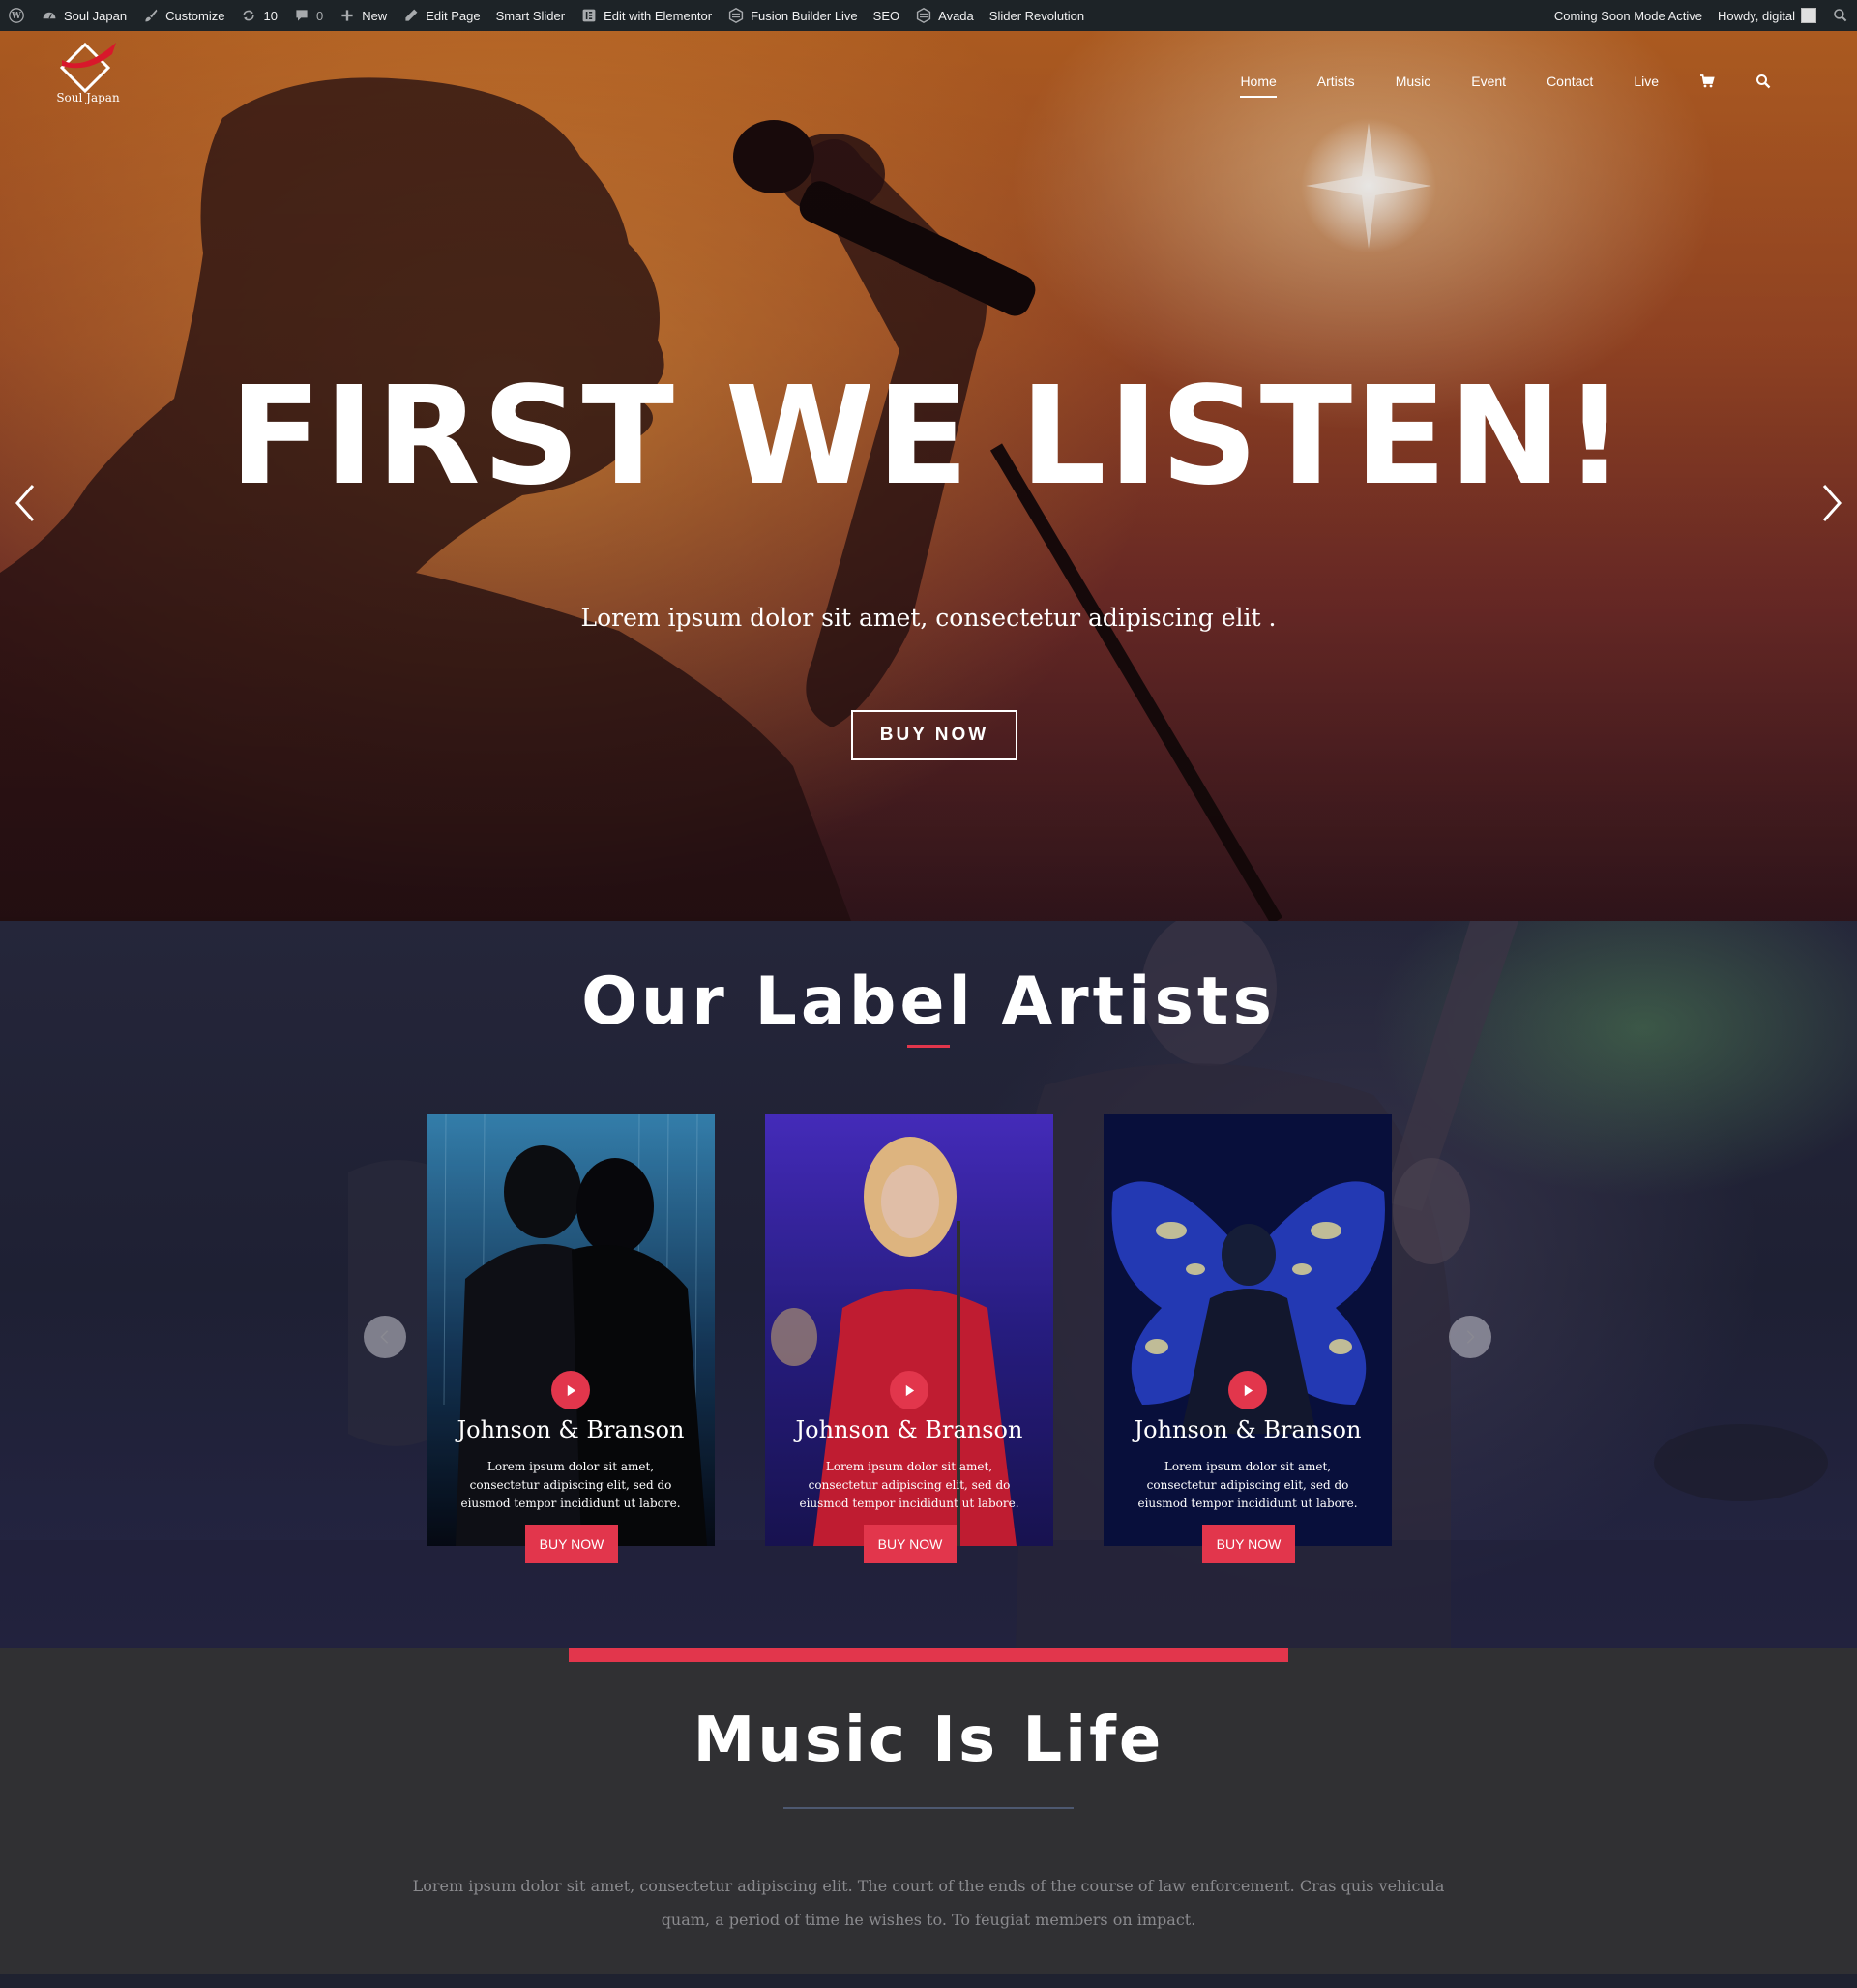 This screenshot has height=1988, width=1857. I want to click on site-name-label: Soul Japan, so click(96, 15).